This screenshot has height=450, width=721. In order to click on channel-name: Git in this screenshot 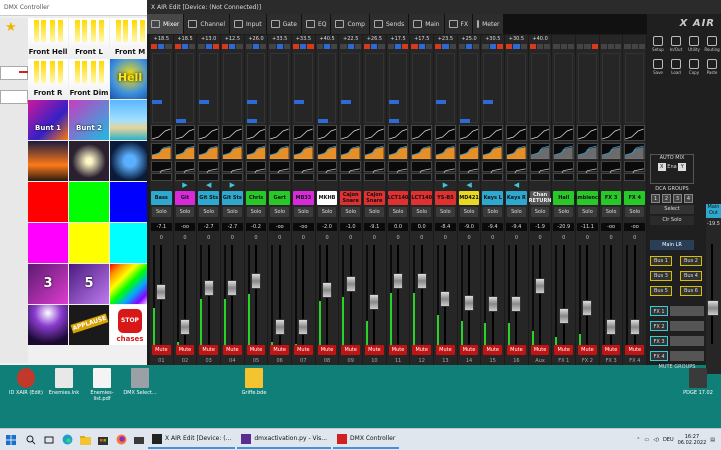, I will do `click(185, 198)`.